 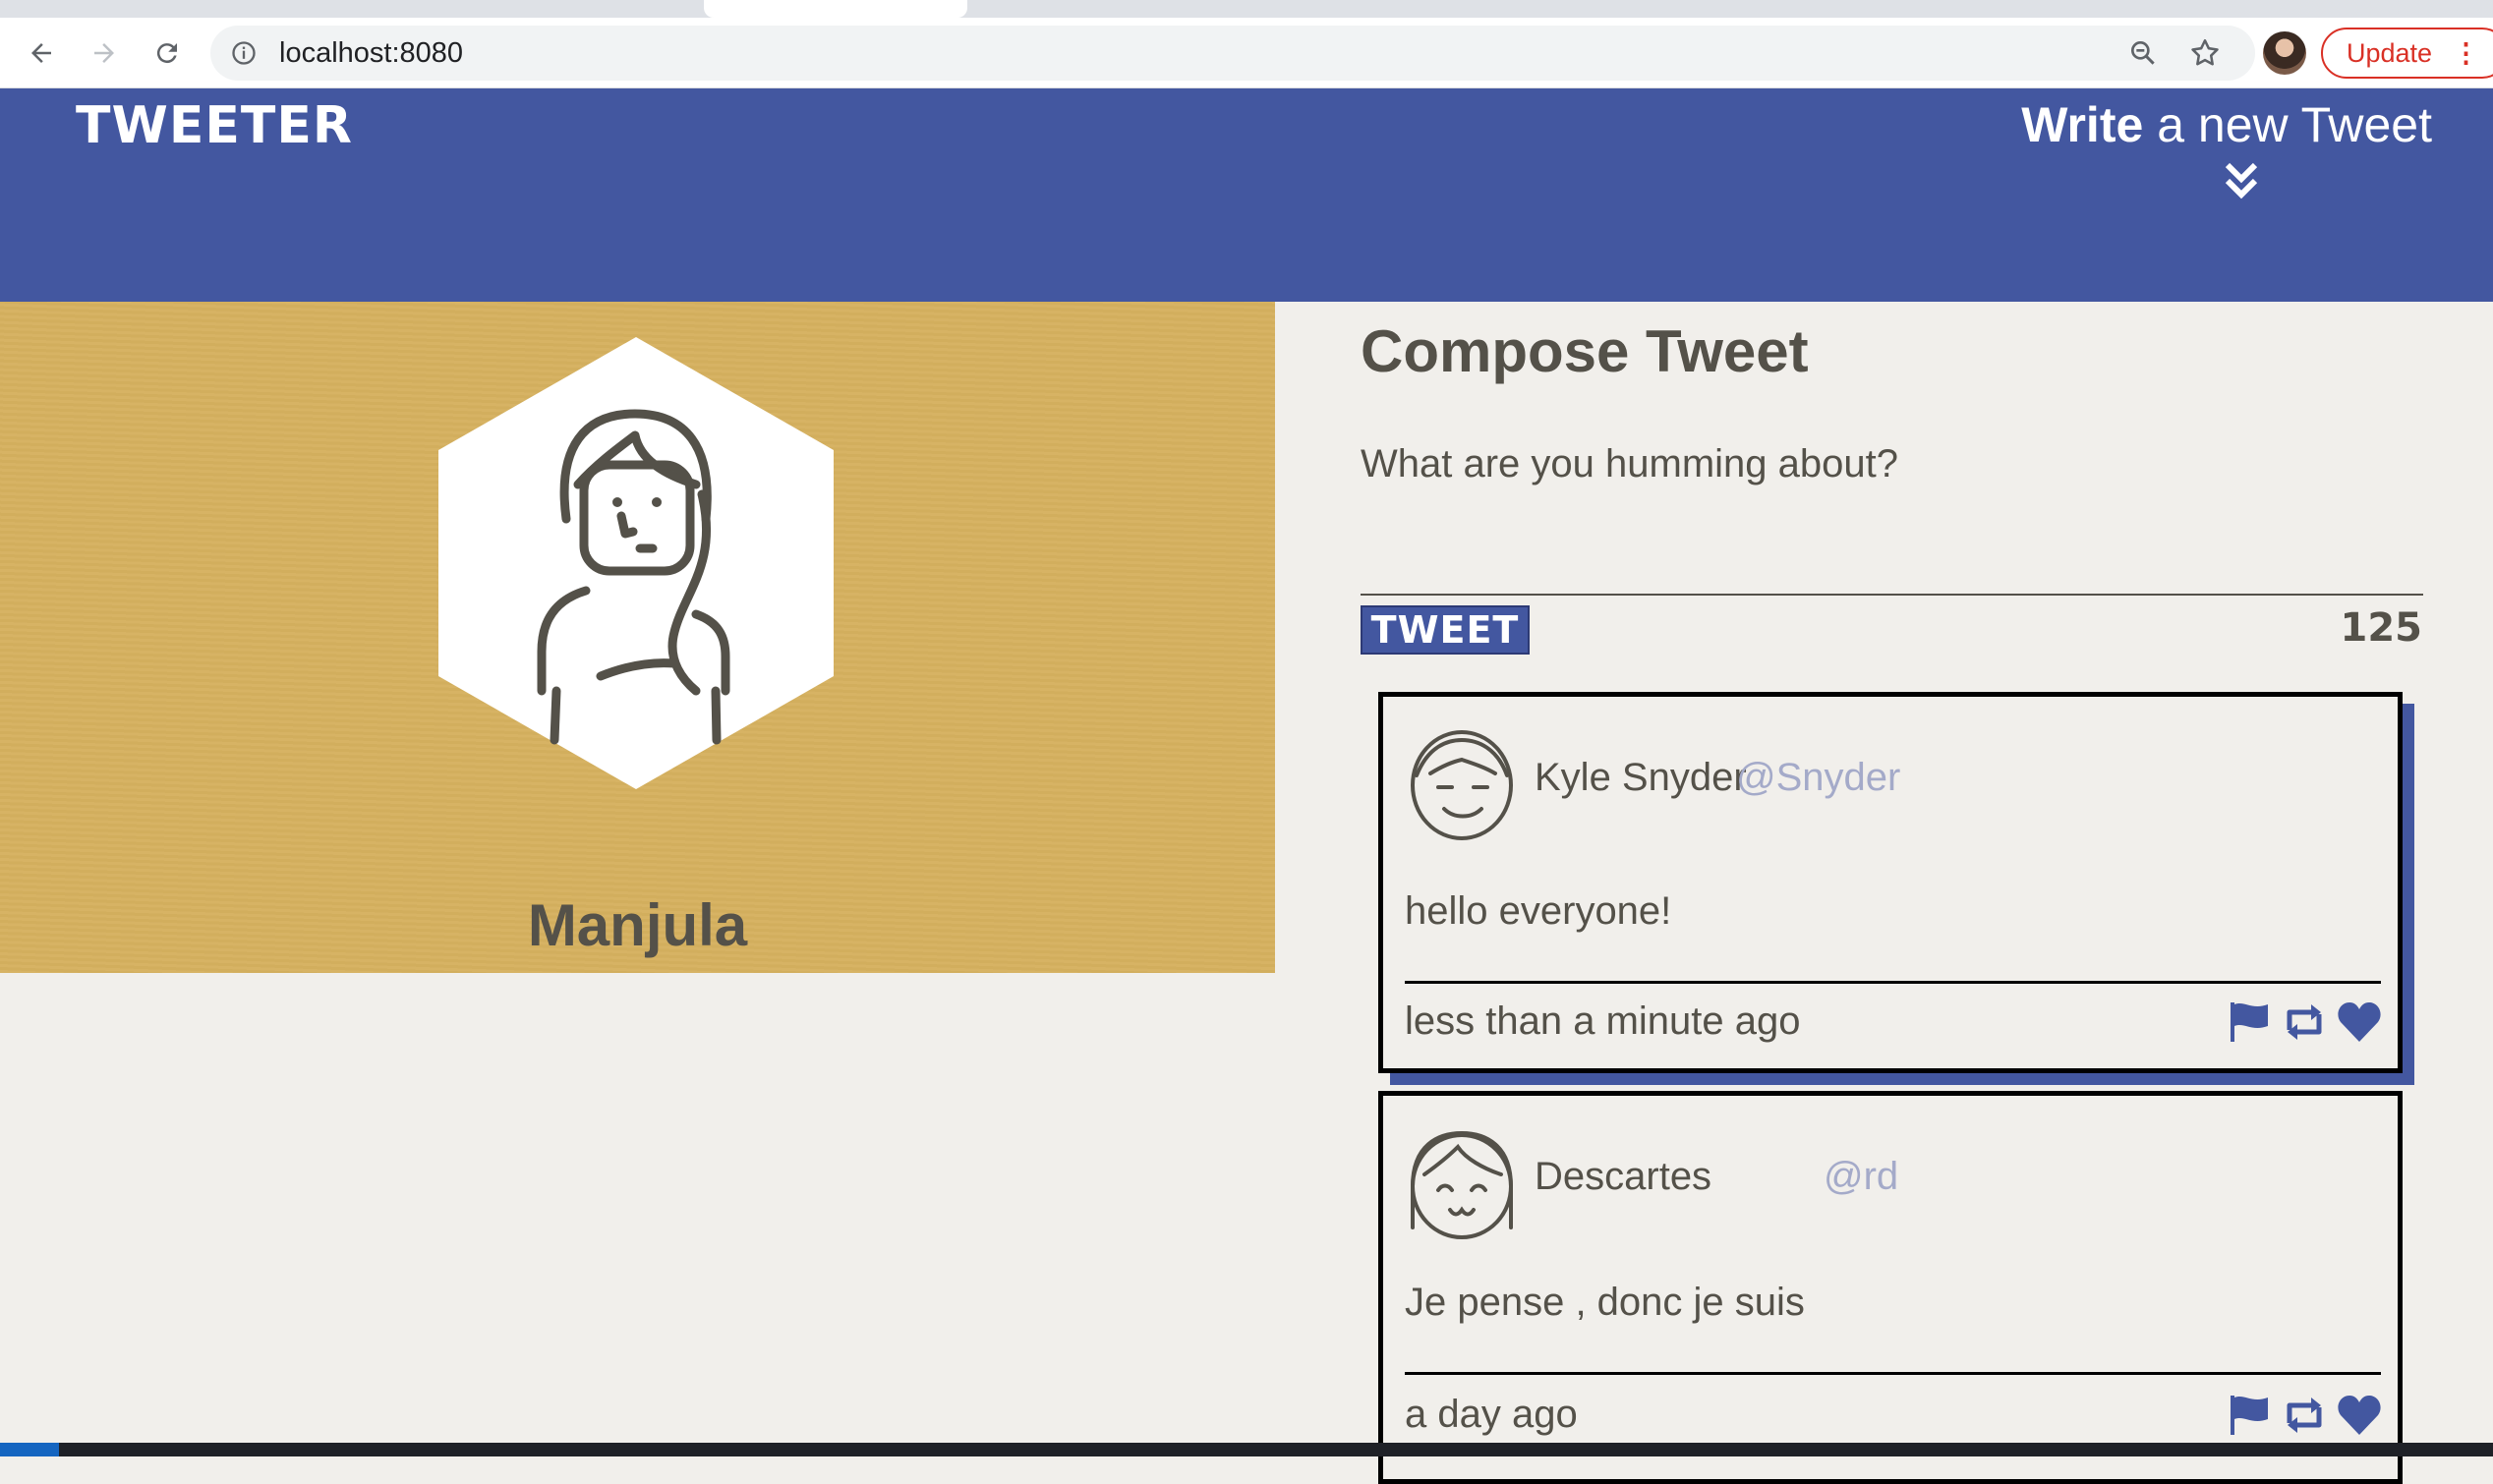 What do you see at coordinates (2390, 53) in the screenshot?
I see `update-button-label: Update` at bounding box center [2390, 53].